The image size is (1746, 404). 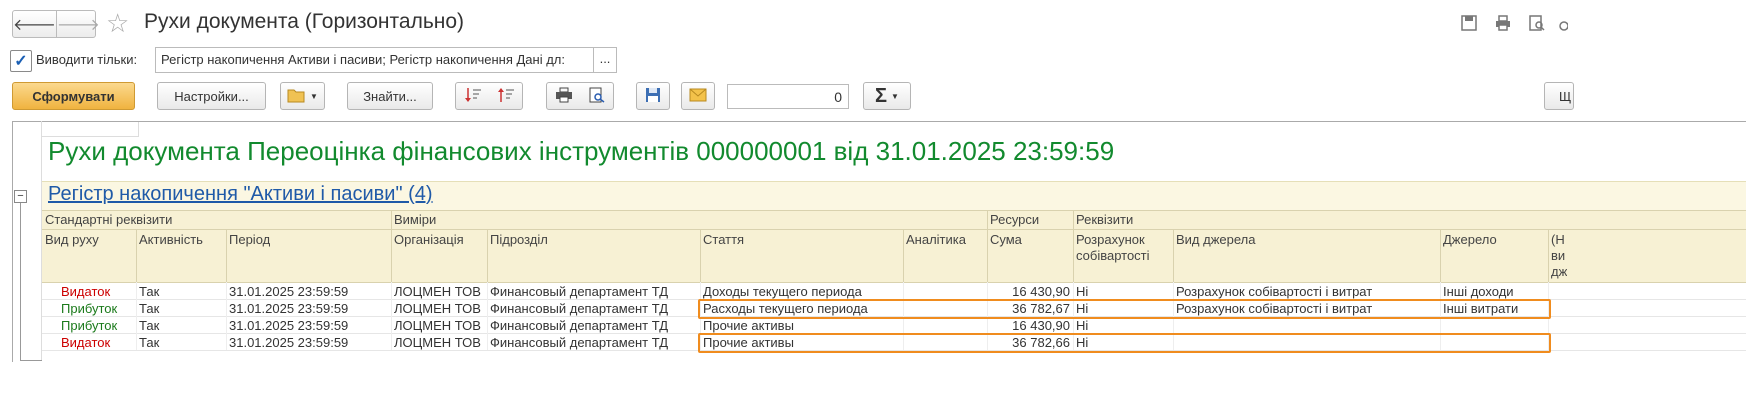 What do you see at coordinates (415, 219) in the screenshot?
I see `group-header-dimensions: Виміри` at bounding box center [415, 219].